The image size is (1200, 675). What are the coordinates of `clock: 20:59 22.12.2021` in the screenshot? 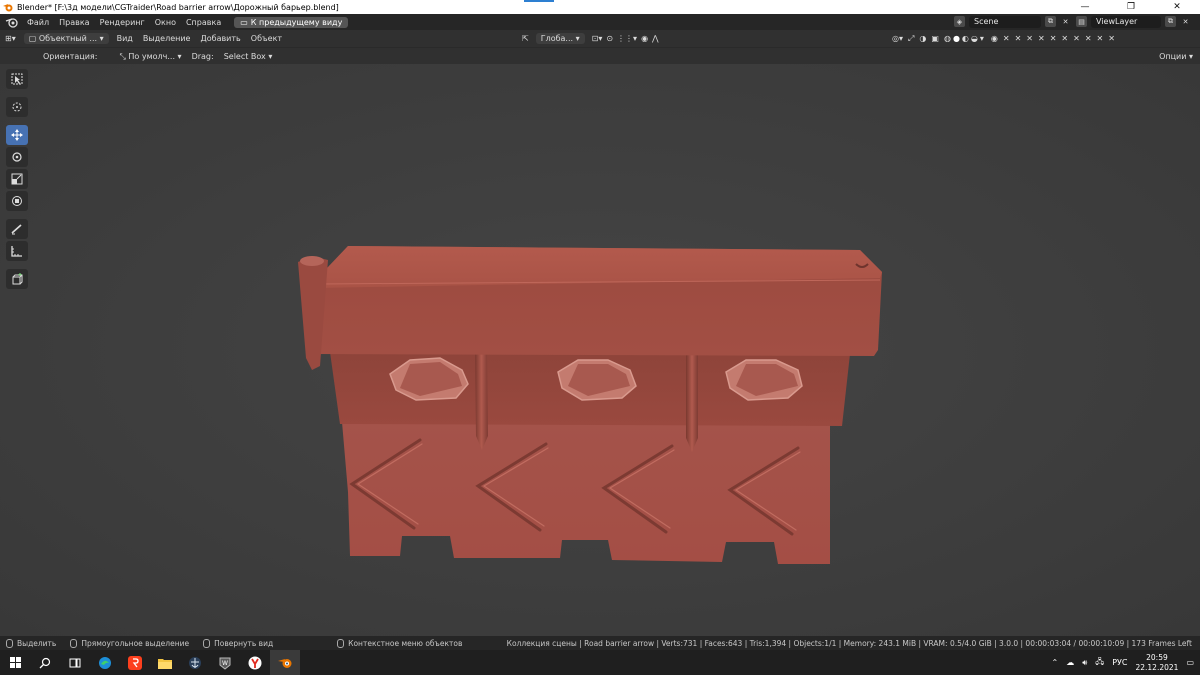 It's located at (1156, 663).